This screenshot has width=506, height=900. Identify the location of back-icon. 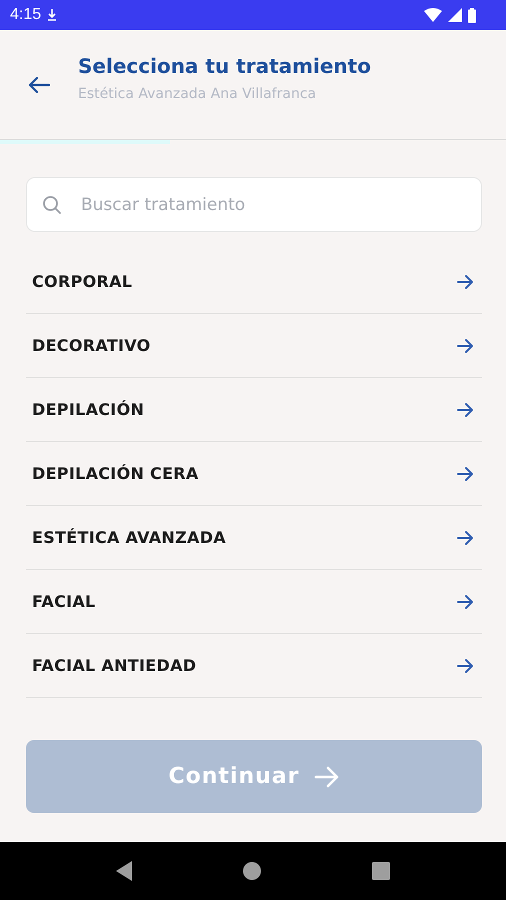
(124, 871).